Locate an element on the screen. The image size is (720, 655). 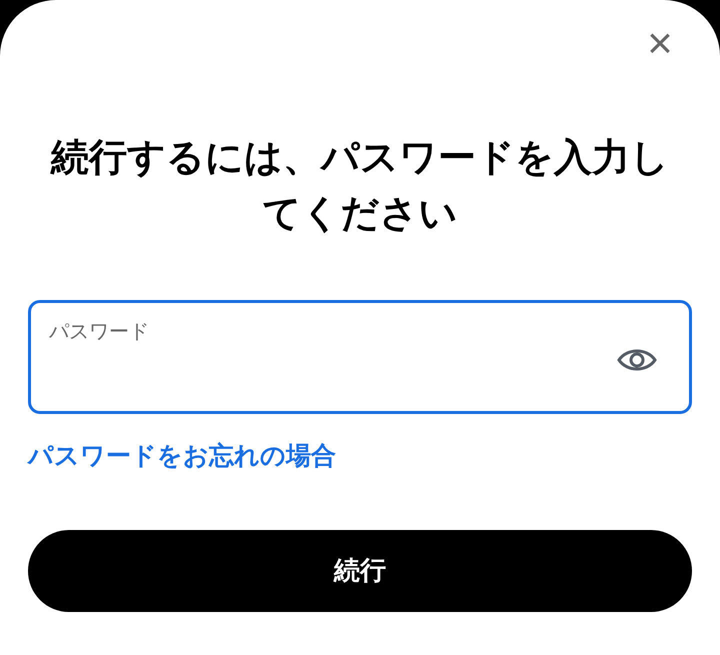
field-label: パスワード is located at coordinates (99, 332).